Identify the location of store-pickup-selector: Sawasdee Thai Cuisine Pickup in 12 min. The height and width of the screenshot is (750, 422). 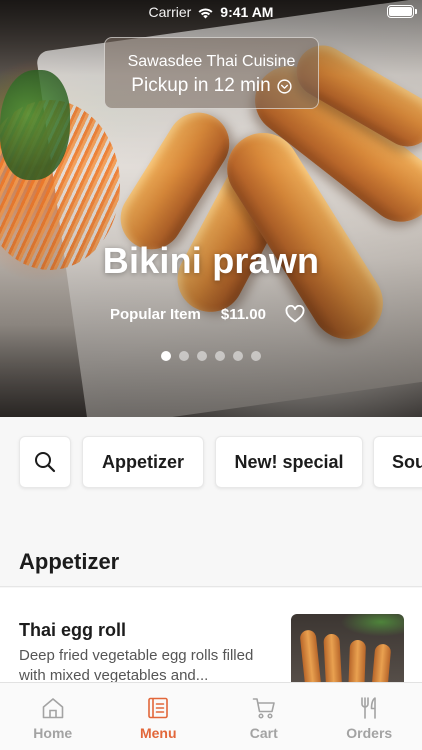
(211, 73).